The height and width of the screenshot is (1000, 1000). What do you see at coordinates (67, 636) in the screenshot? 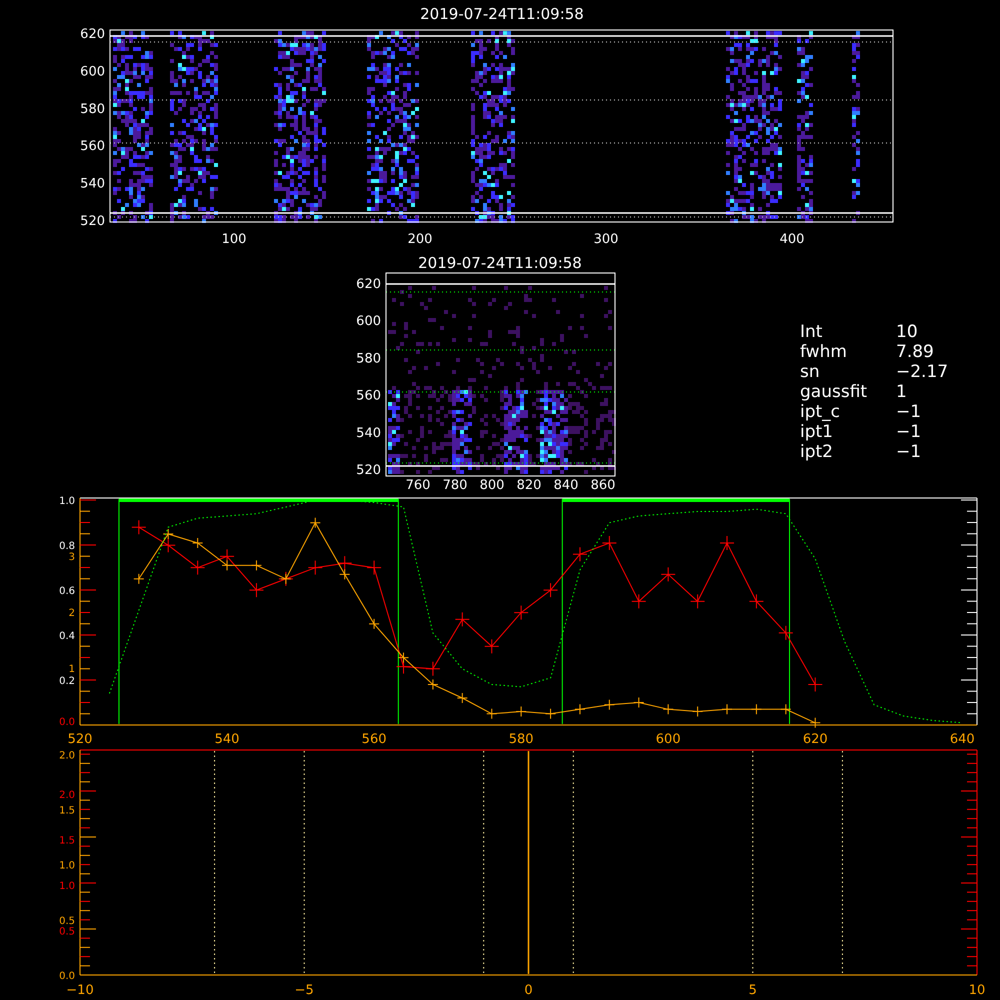
I see `axis-tick-label: 0.4` at bounding box center [67, 636].